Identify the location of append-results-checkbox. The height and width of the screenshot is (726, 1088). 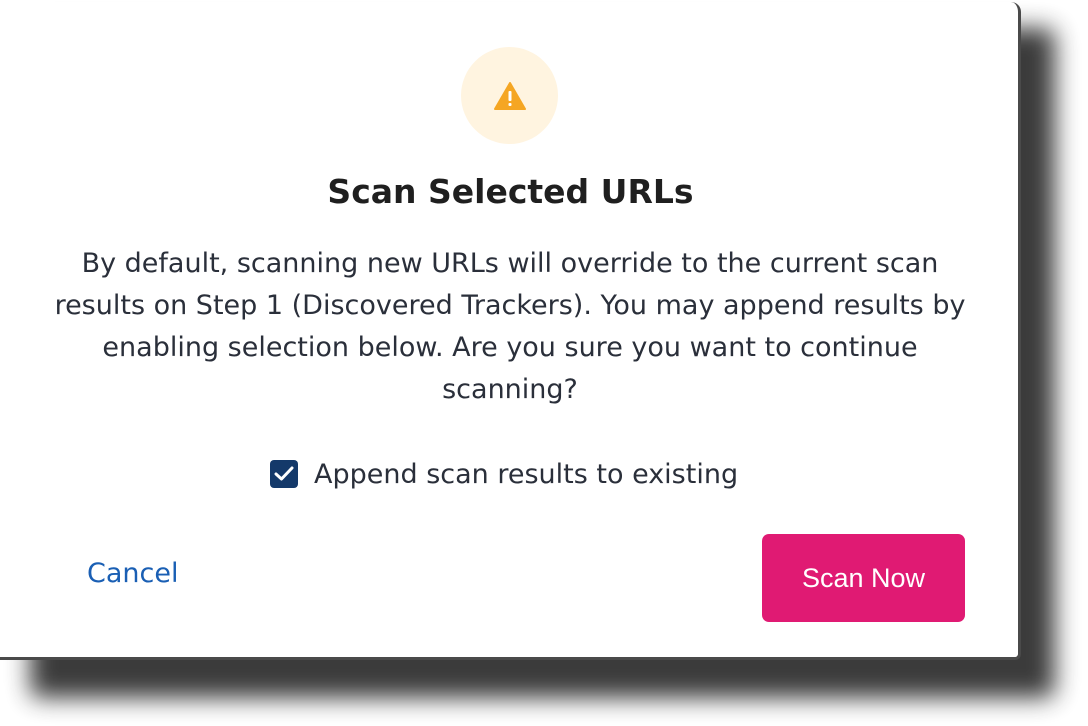
(284, 474).